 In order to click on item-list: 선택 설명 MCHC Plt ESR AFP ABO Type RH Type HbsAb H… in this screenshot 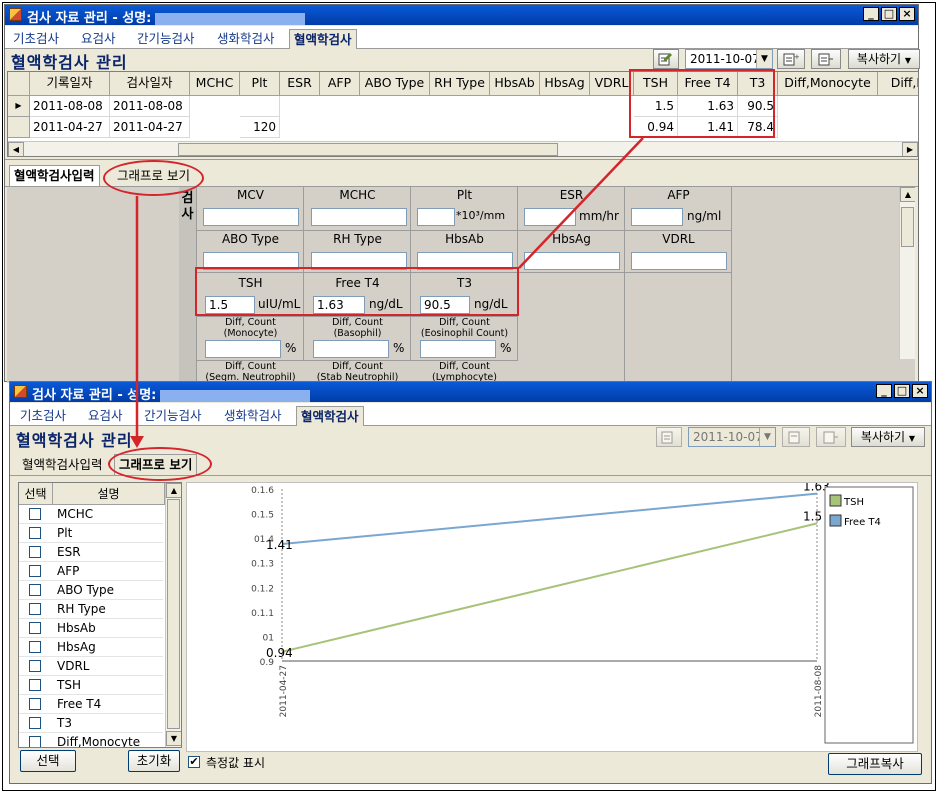, I will do `click(100, 615)`.